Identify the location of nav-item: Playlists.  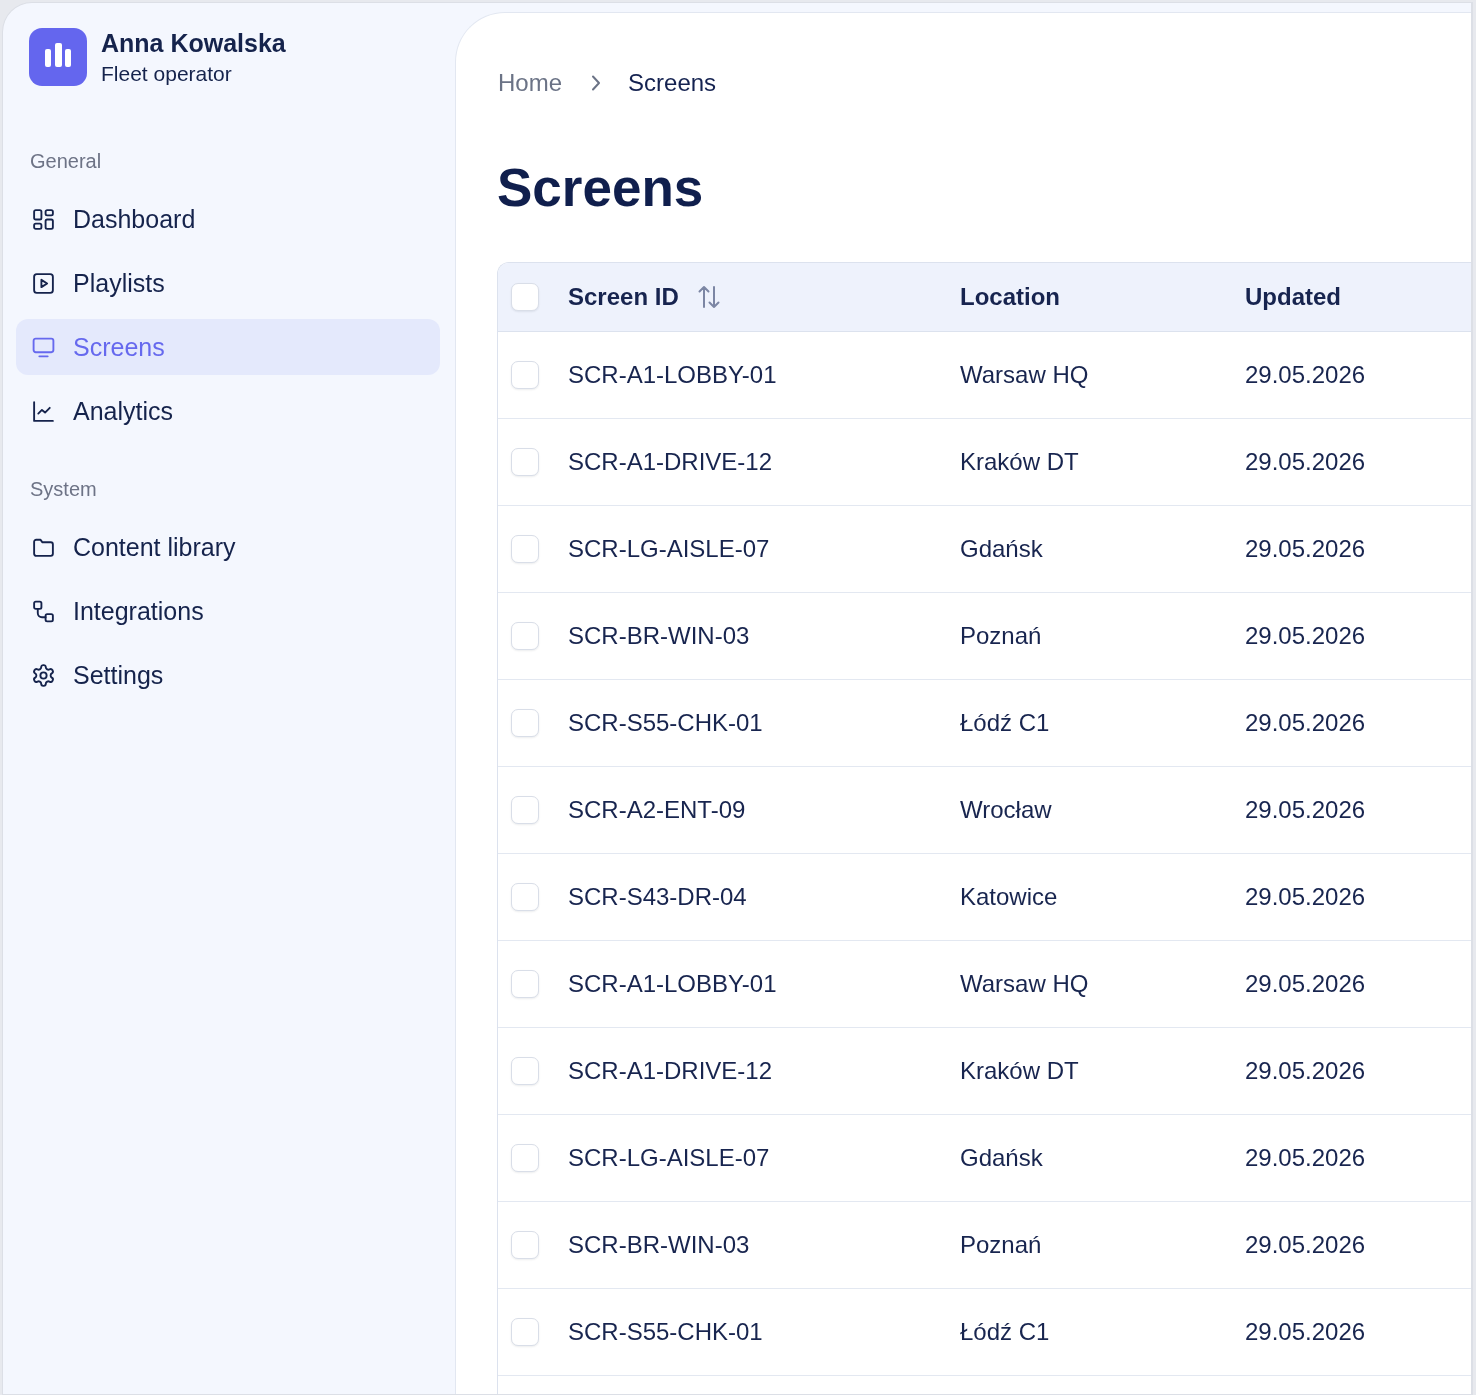
(228, 283).